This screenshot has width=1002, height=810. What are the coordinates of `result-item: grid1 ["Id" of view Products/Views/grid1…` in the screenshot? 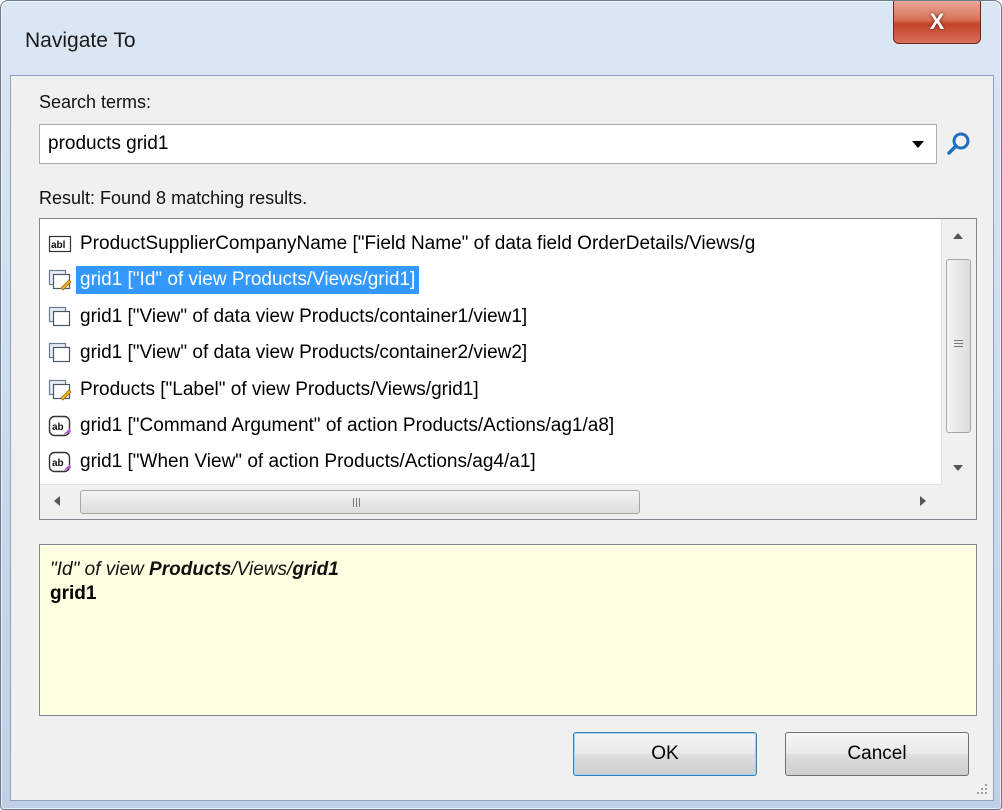 It's located at (234, 280).